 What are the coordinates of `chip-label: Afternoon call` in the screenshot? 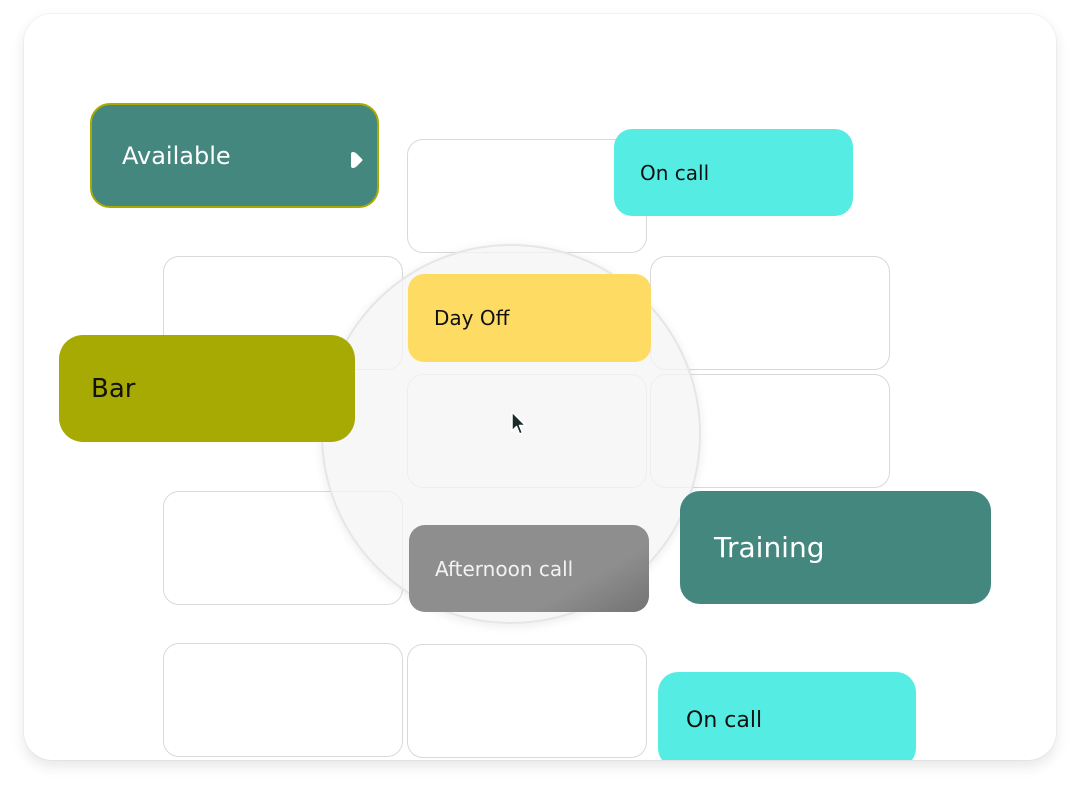 It's located at (504, 568).